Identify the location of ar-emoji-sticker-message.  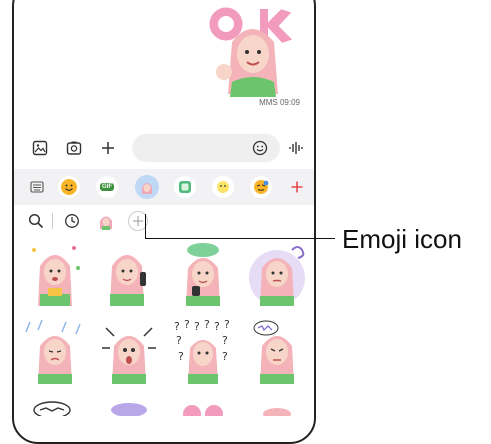
(251, 49).